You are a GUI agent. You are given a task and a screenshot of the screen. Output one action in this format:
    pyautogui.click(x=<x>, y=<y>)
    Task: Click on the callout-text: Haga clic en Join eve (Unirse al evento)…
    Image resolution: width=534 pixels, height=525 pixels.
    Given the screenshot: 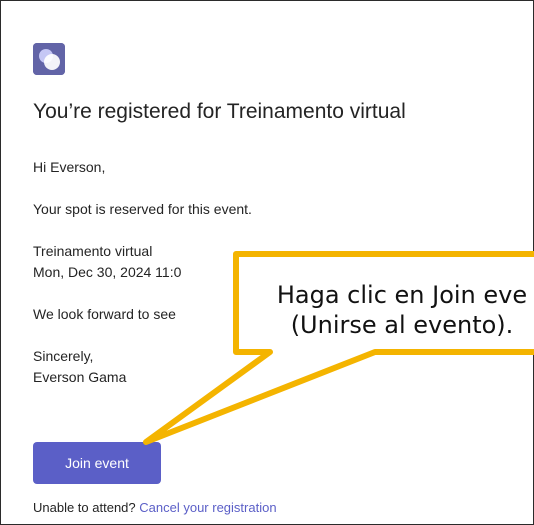 What is the action you would take?
    pyautogui.click(x=383, y=310)
    